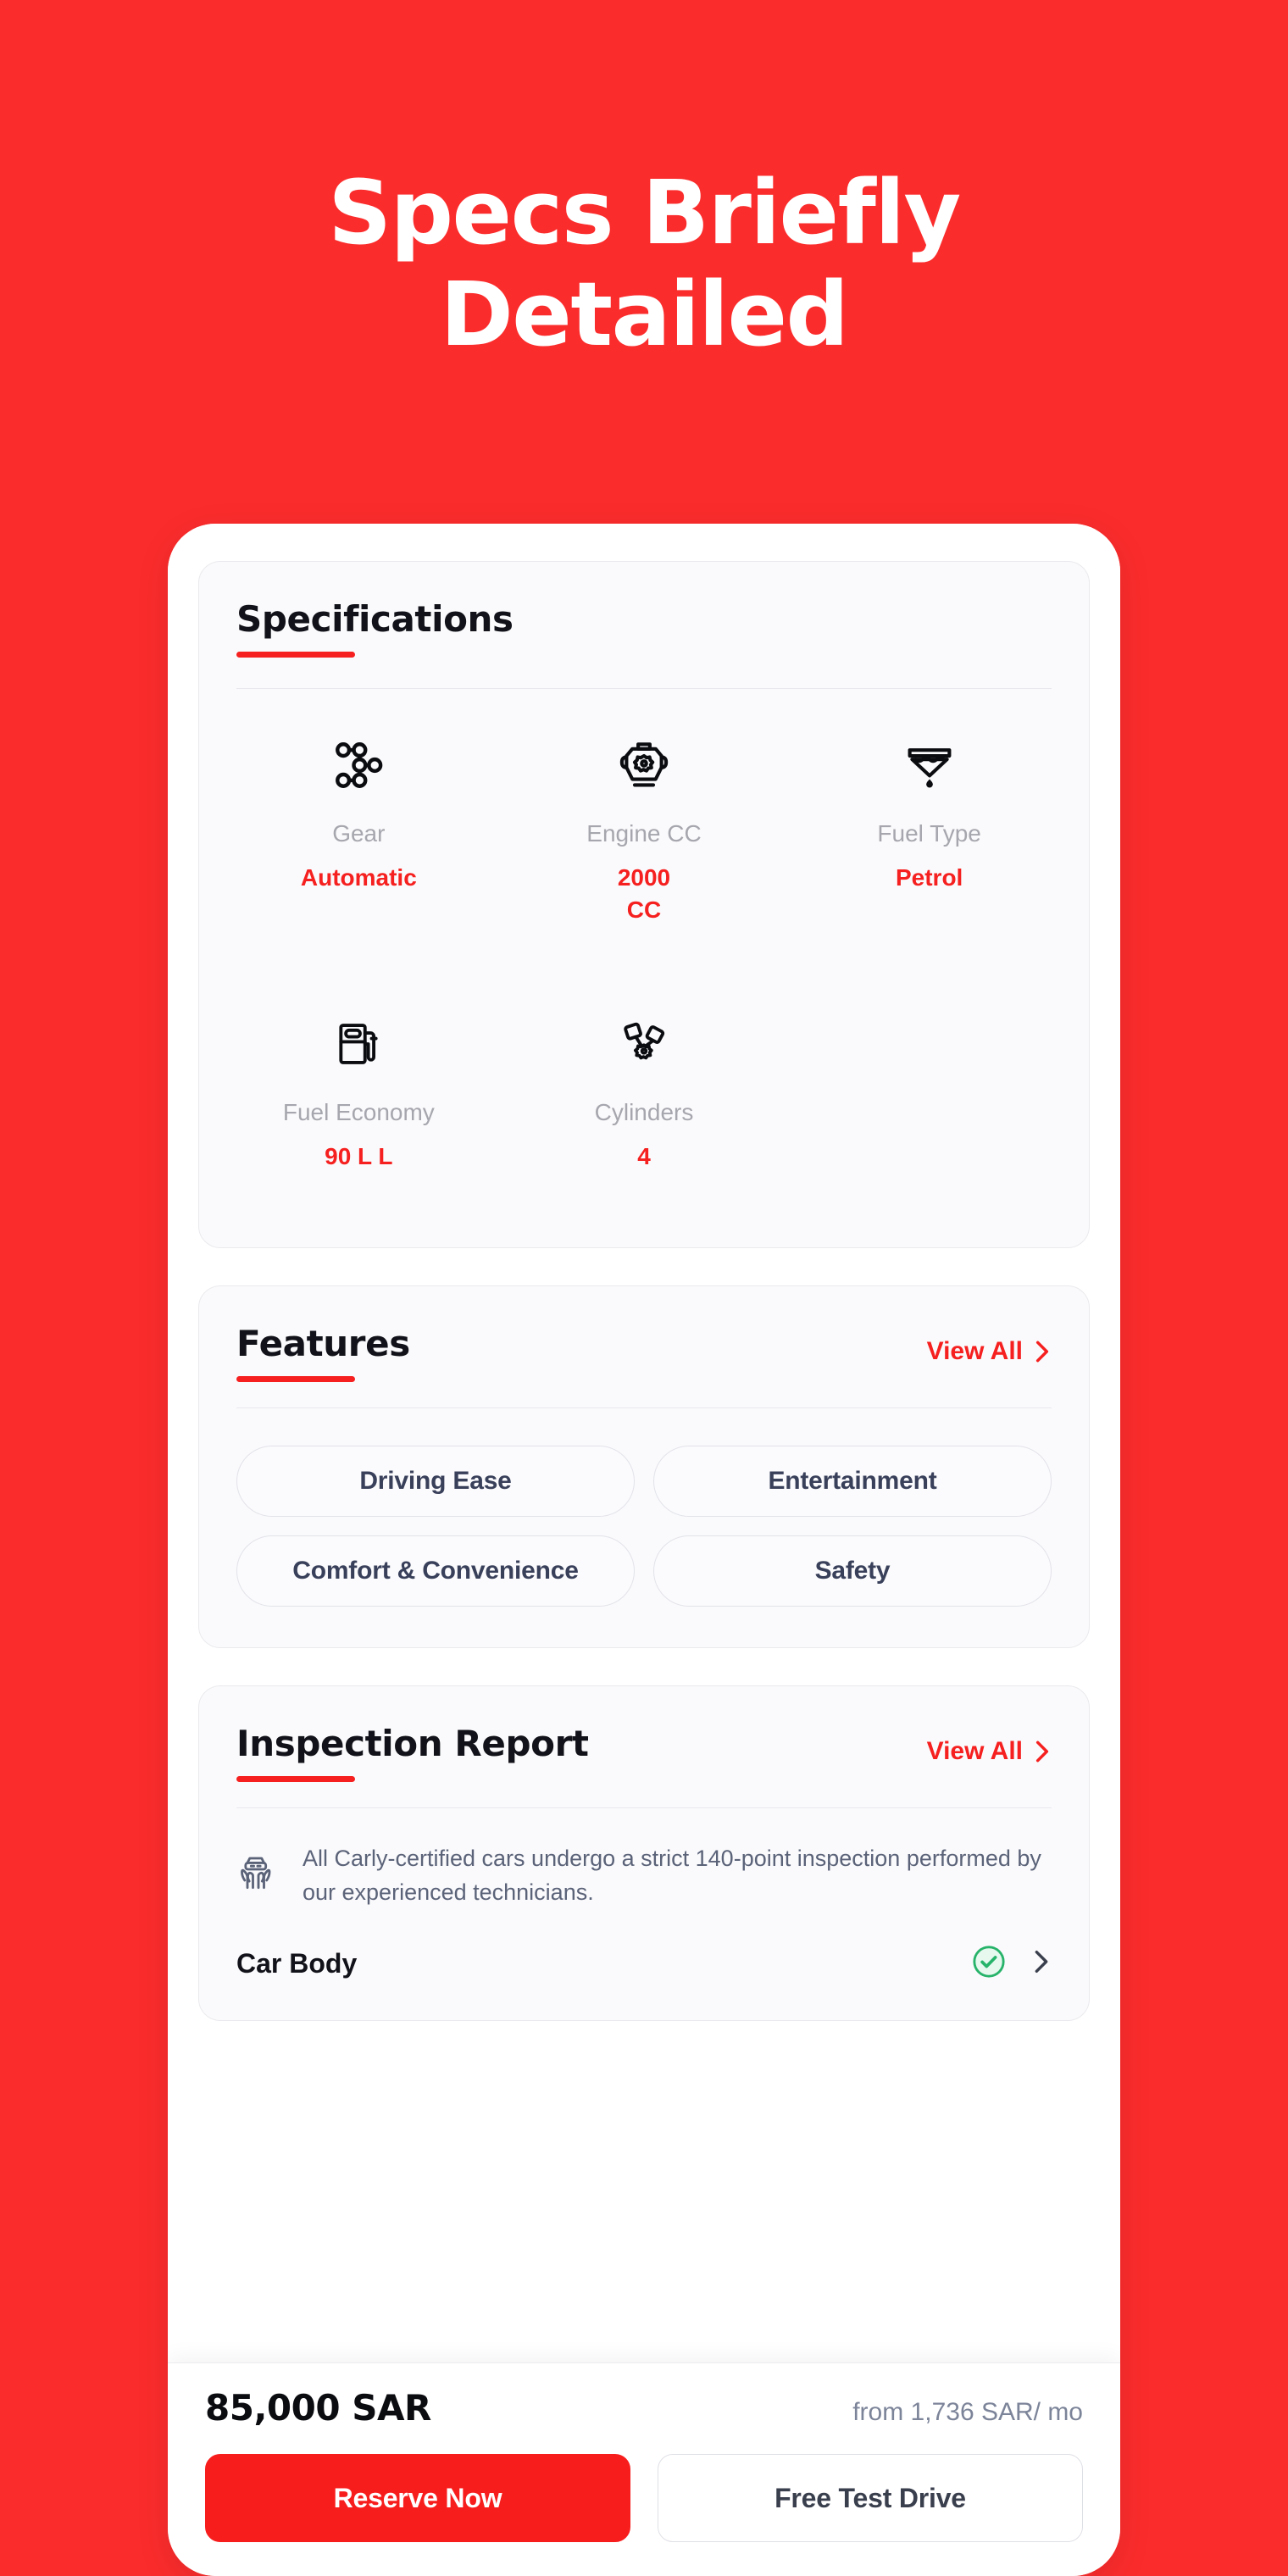 The height and width of the screenshot is (2576, 1288). Describe the element at coordinates (929, 877) in the screenshot. I see `spec-value: Petrol` at that location.